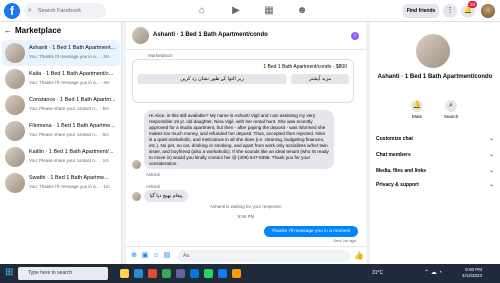 Image resolution: width=500 pixels, height=283 pixels. What do you see at coordinates (397, 185) in the screenshot?
I see `row-label: Privacy & support` at bounding box center [397, 185].